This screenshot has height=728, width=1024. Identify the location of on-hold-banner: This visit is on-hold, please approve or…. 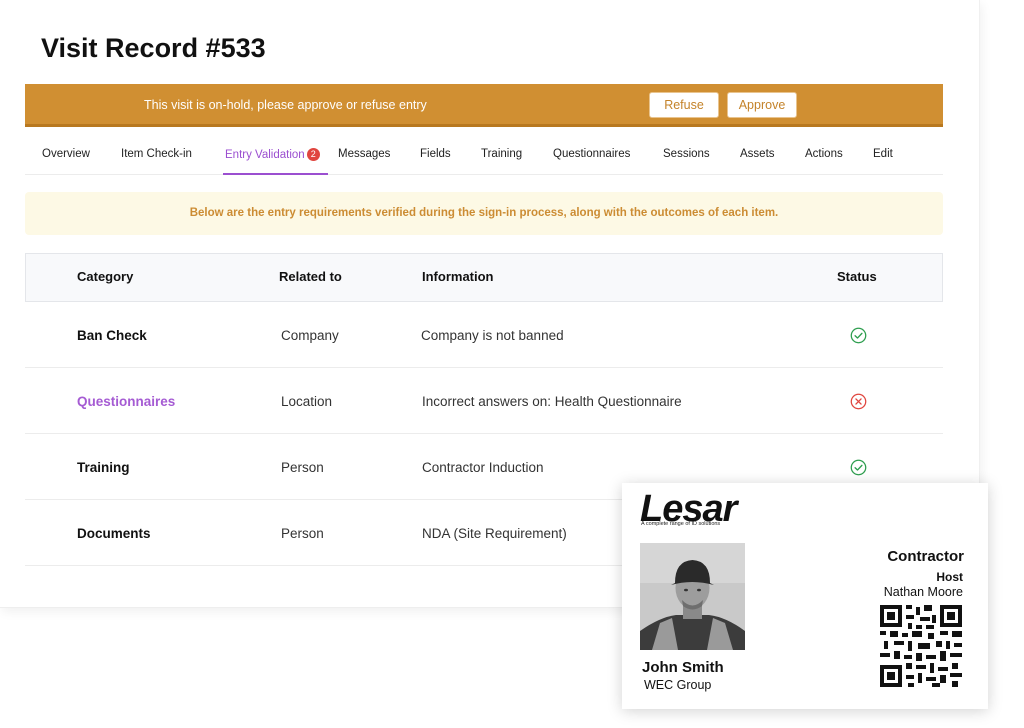
(484, 105).